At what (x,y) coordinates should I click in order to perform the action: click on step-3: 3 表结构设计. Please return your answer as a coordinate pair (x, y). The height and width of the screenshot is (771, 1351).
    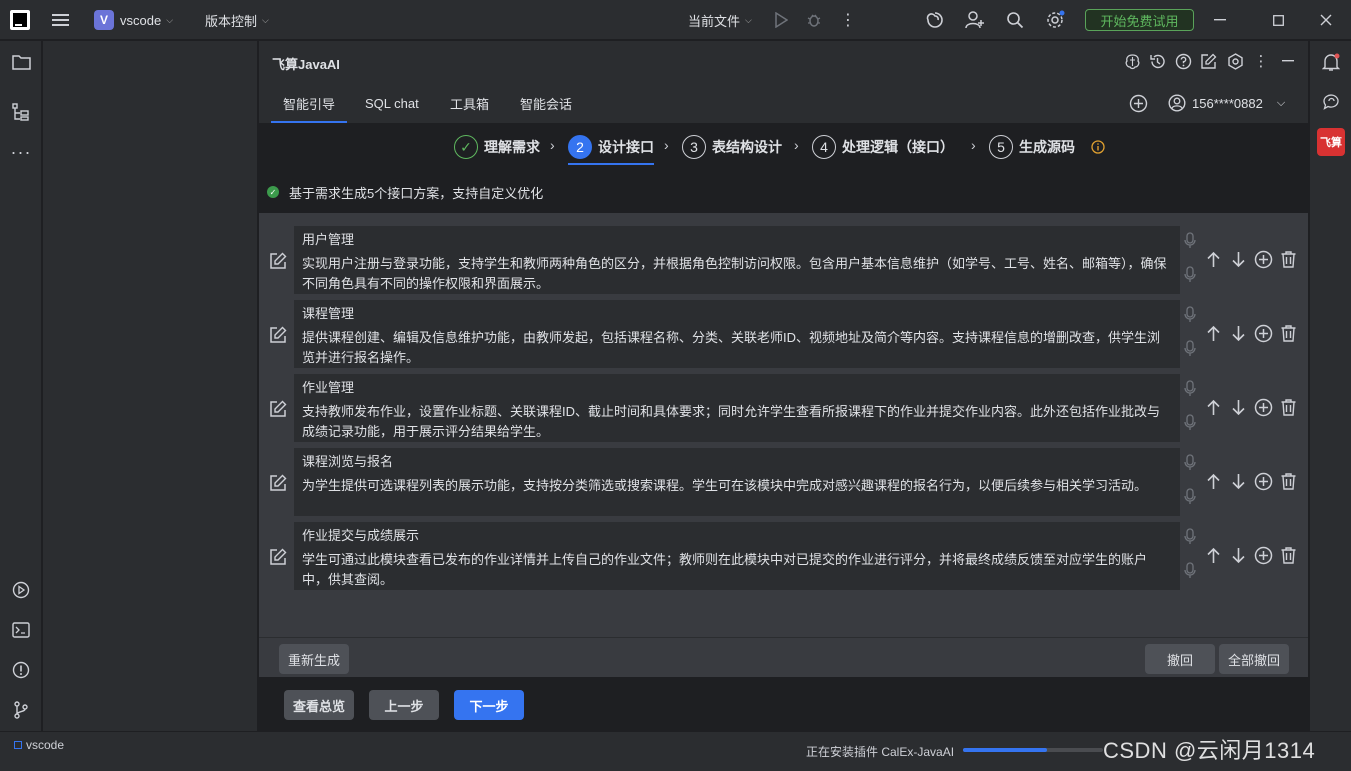
    Looking at the image, I should click on (732, 147).